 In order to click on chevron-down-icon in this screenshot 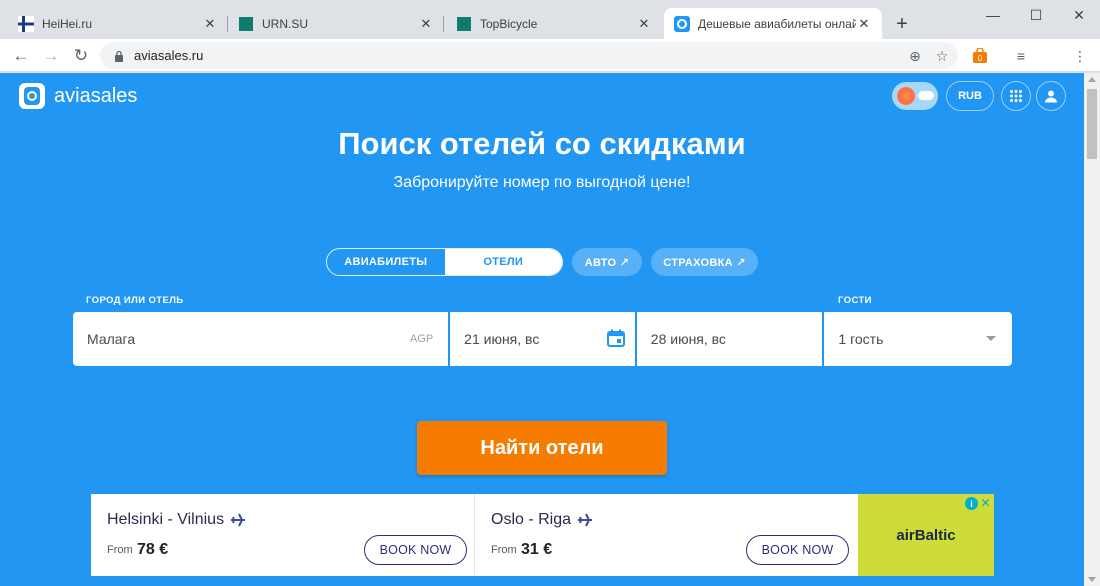, I will do `click(991, 338)`.